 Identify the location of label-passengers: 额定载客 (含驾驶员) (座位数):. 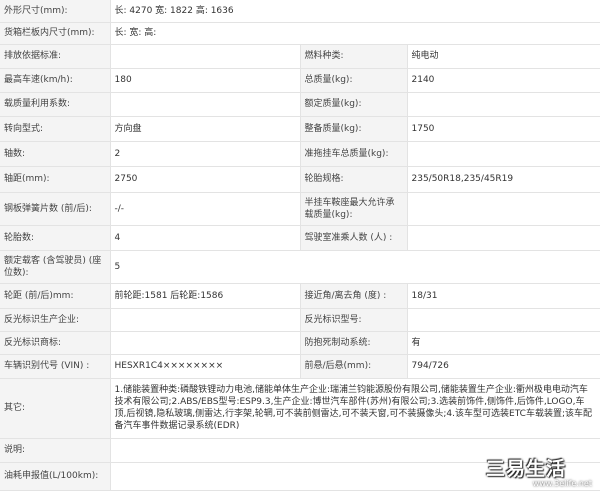
(55, 267).